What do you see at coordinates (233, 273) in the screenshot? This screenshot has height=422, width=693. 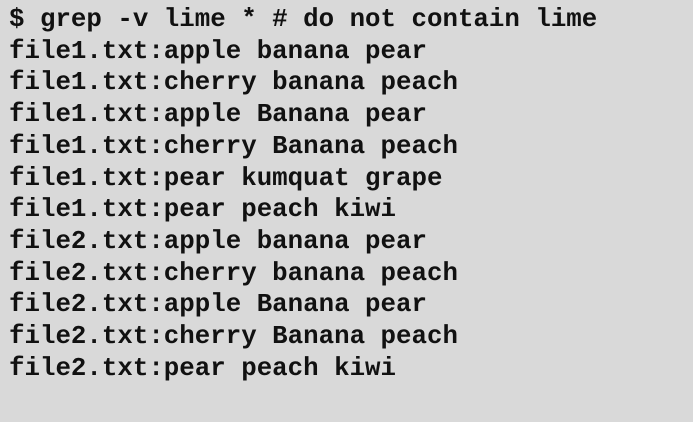 I see `output-line: file2.txt:cherry banana peach` at bounding box center [233, 273].